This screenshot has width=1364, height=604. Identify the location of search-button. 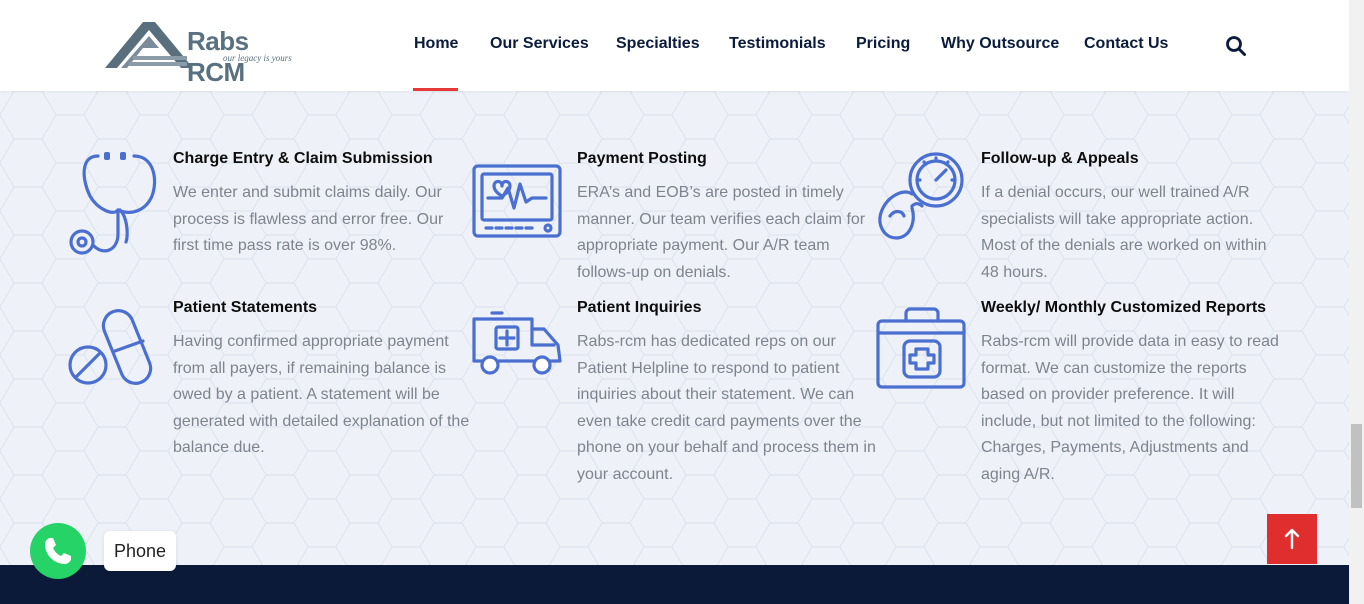
(1236, 46).